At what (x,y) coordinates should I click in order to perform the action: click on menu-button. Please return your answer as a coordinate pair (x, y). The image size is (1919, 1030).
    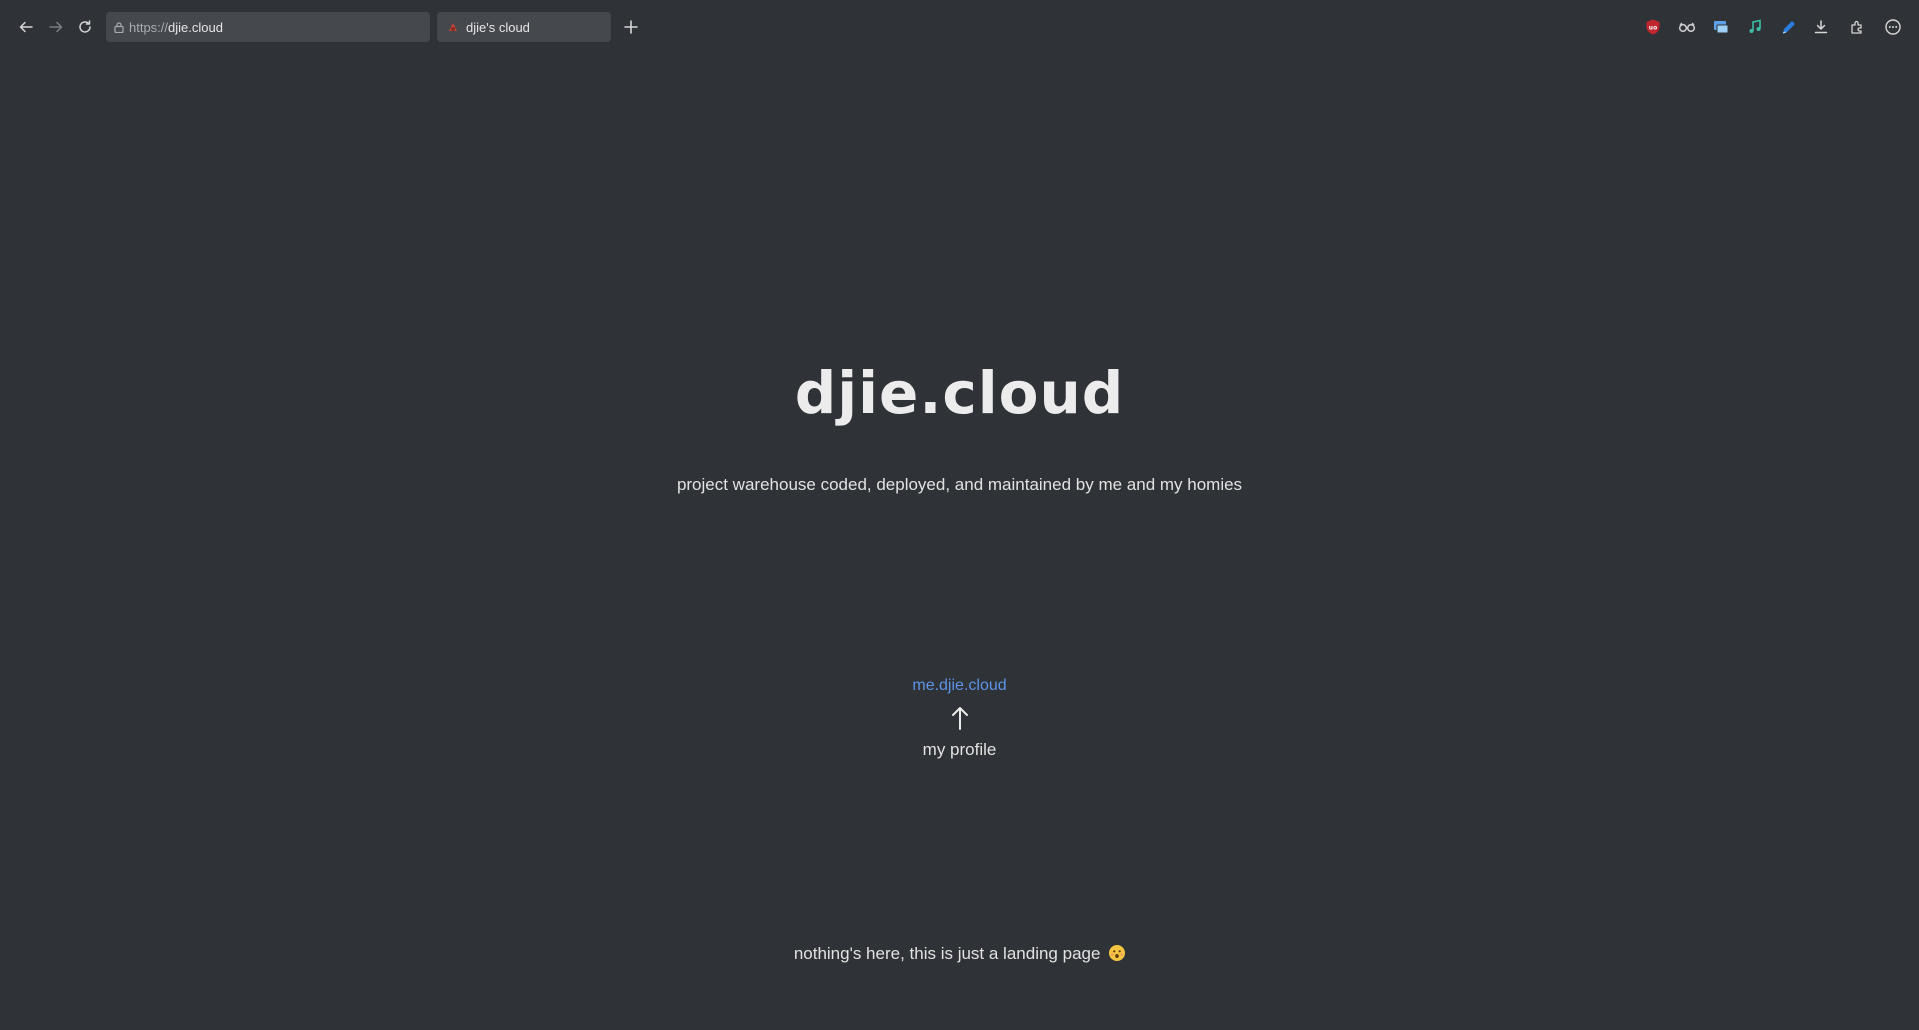
    Looking at the image, I should click on (1893, 27).